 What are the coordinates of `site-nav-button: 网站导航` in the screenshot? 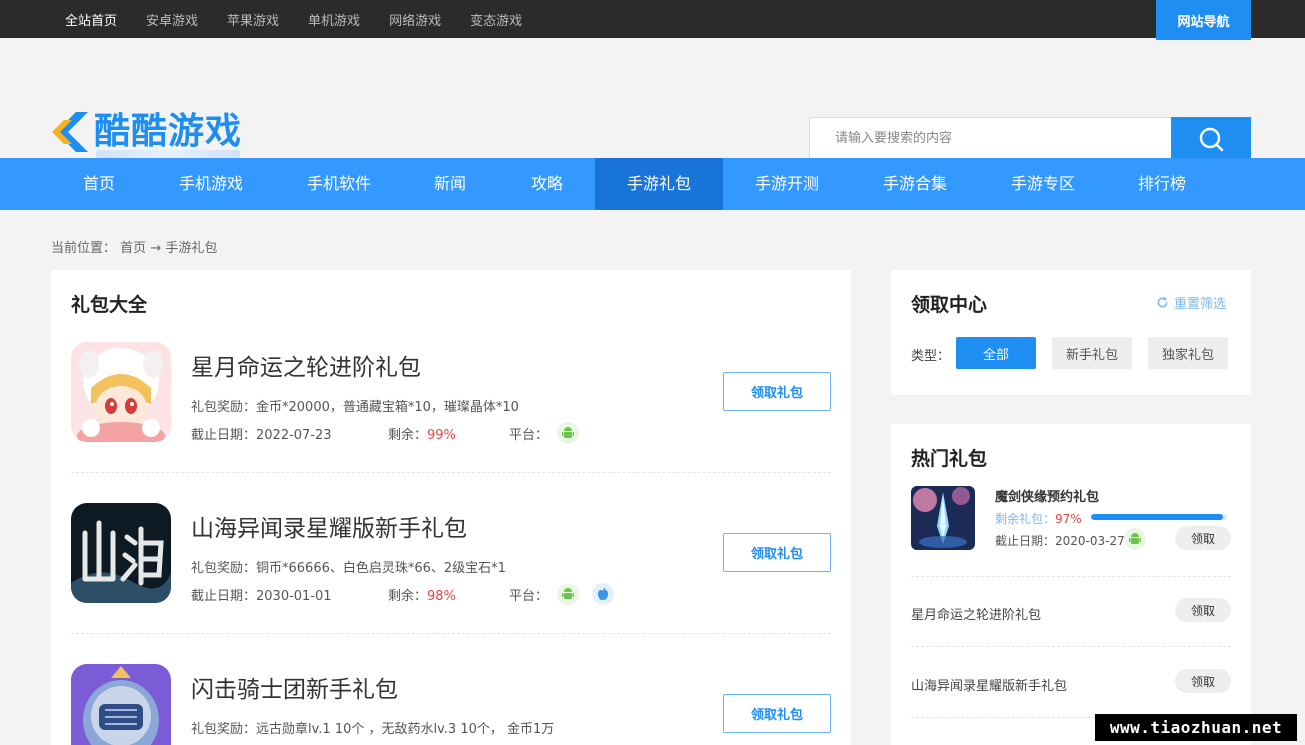 It's located at (1203, 20).